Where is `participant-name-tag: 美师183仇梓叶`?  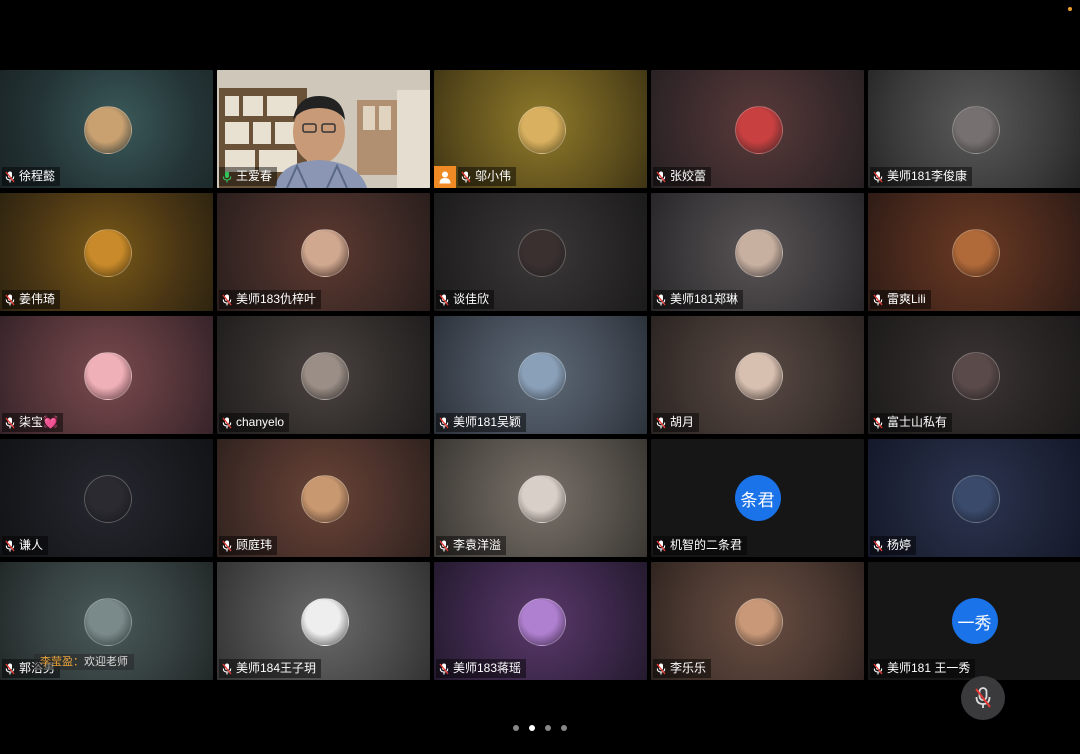
participant-name-tag: 美师183仇梓叶 is located at coordinates (270, 299).